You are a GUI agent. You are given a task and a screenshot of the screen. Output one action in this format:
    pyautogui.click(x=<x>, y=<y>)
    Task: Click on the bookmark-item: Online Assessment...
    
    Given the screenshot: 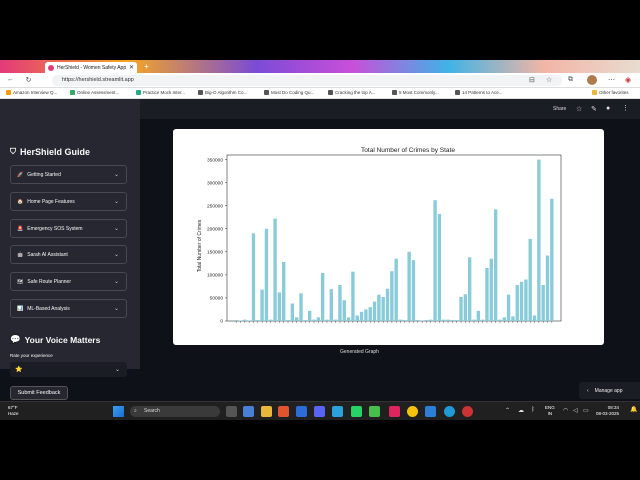 What is the action you would take?
    pyautogui.click(x=94, y=92)
    